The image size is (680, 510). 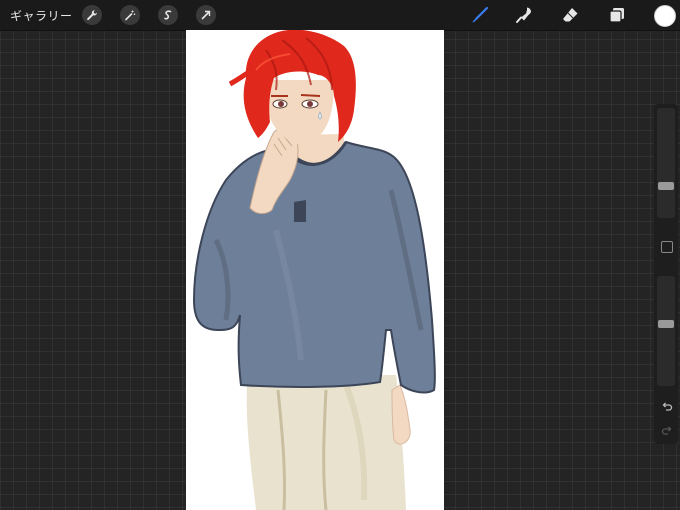 What do you see at coordinates (666, 331) in the screenshot?
I see `opacity-slider` at bounding box center [666, 331].